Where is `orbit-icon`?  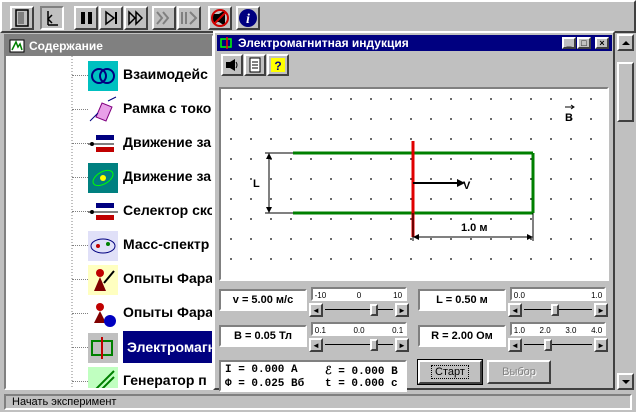
orbit-icon is located at coordinates (103, 178).